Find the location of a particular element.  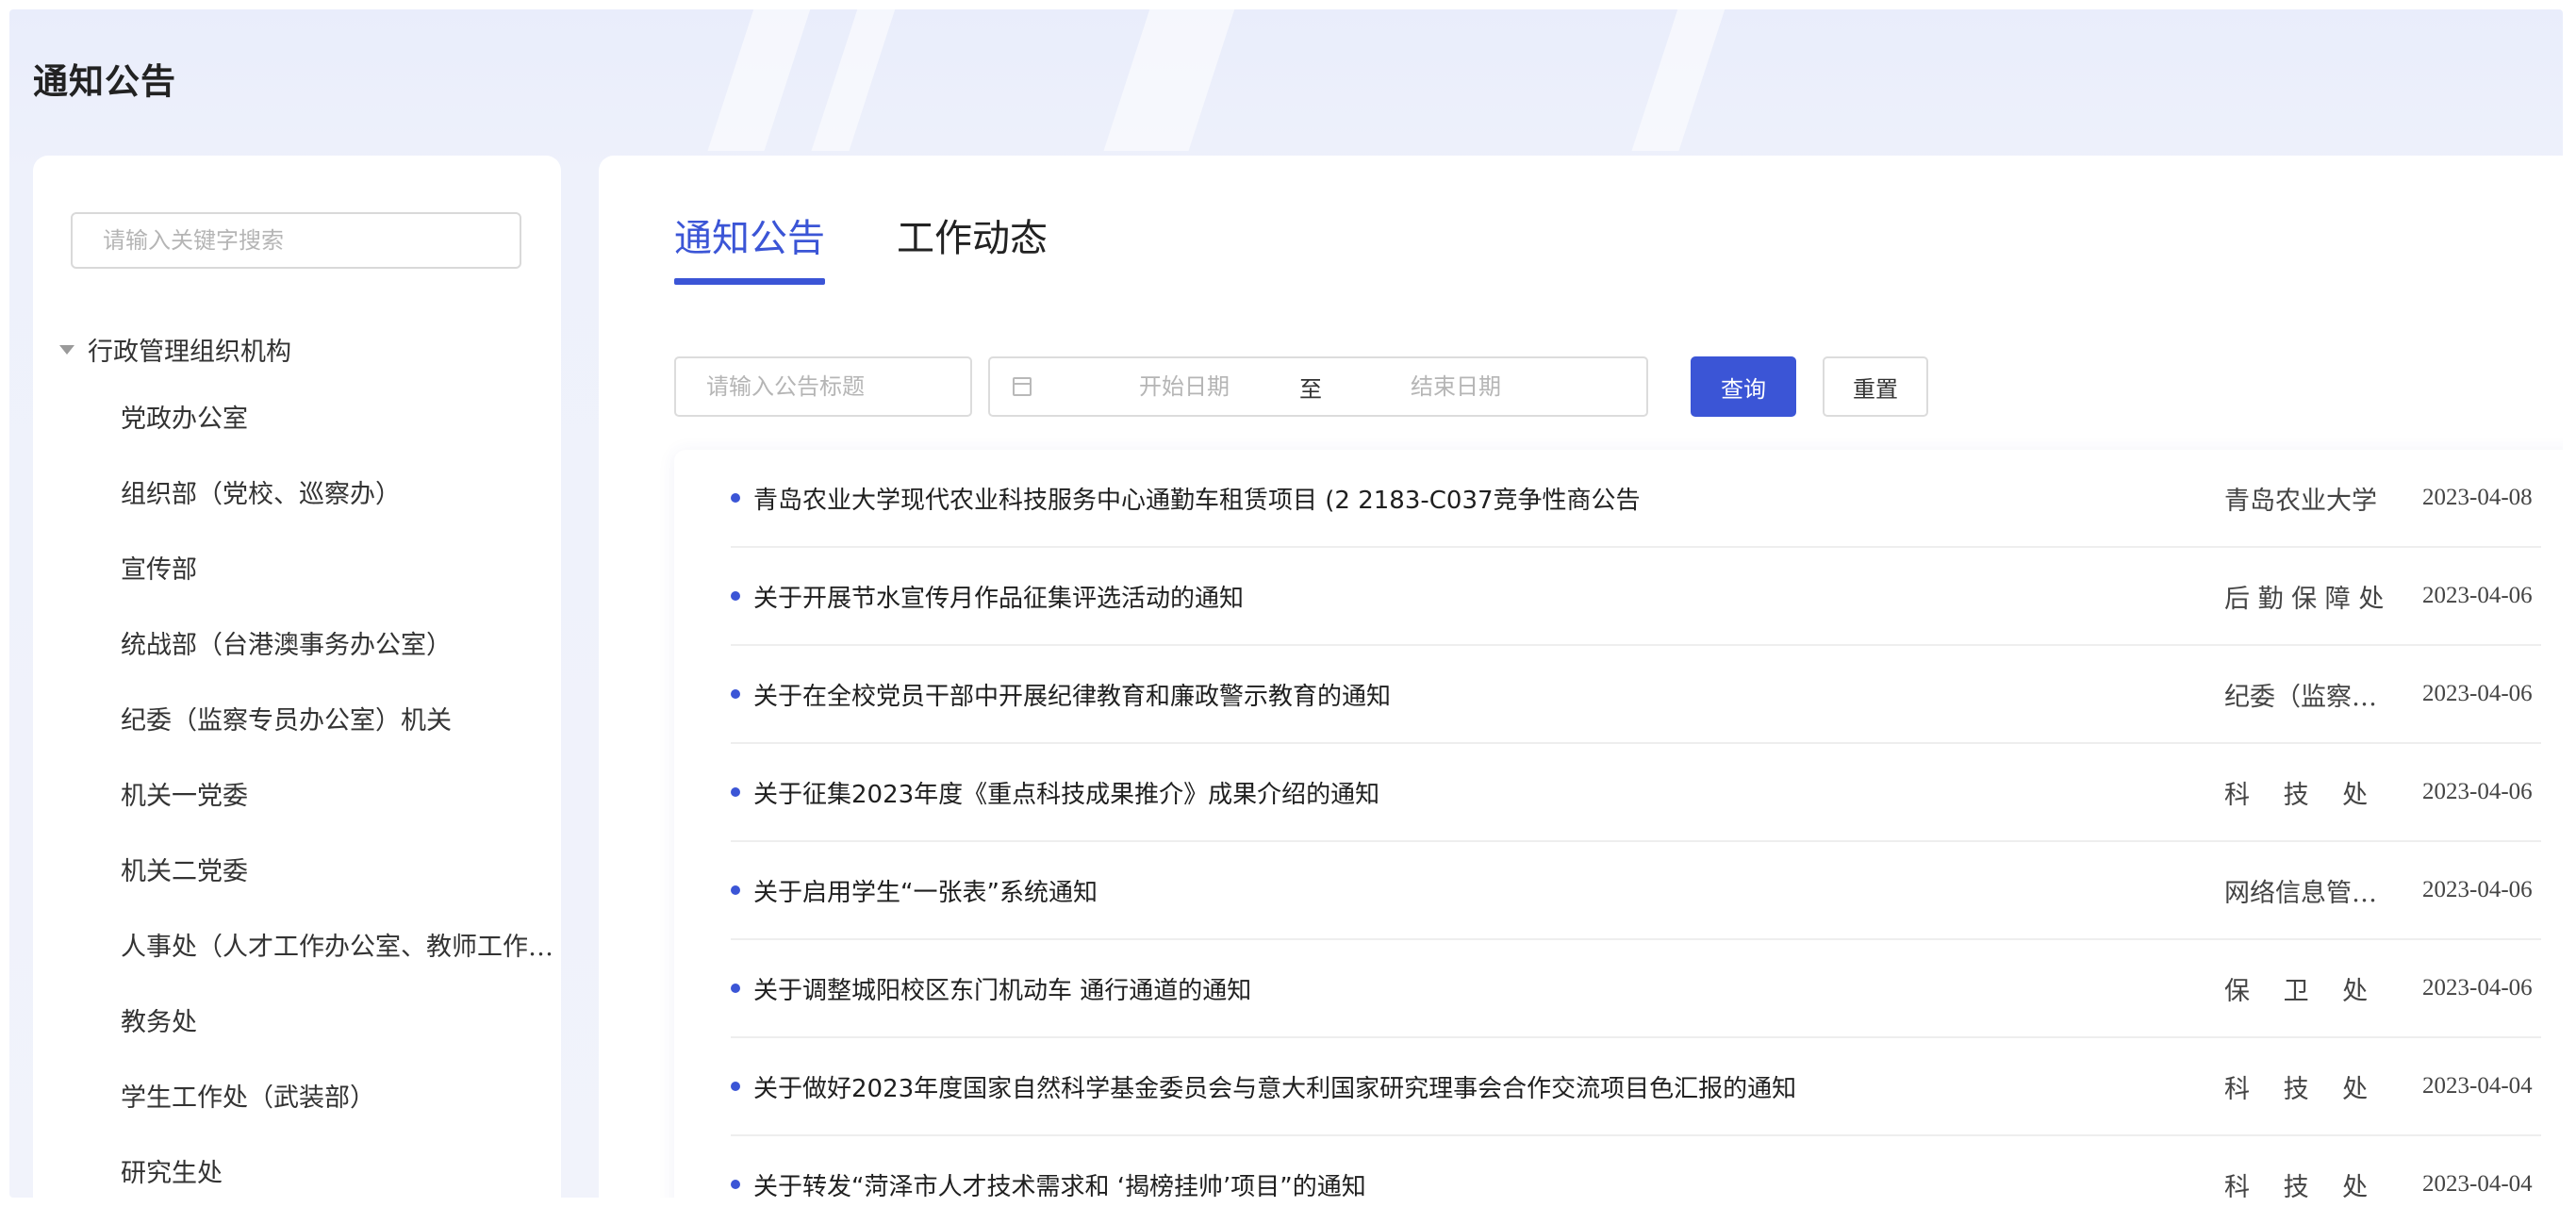

notice-dept: 青岛农业大学 is located at coordinates (2300, 501).